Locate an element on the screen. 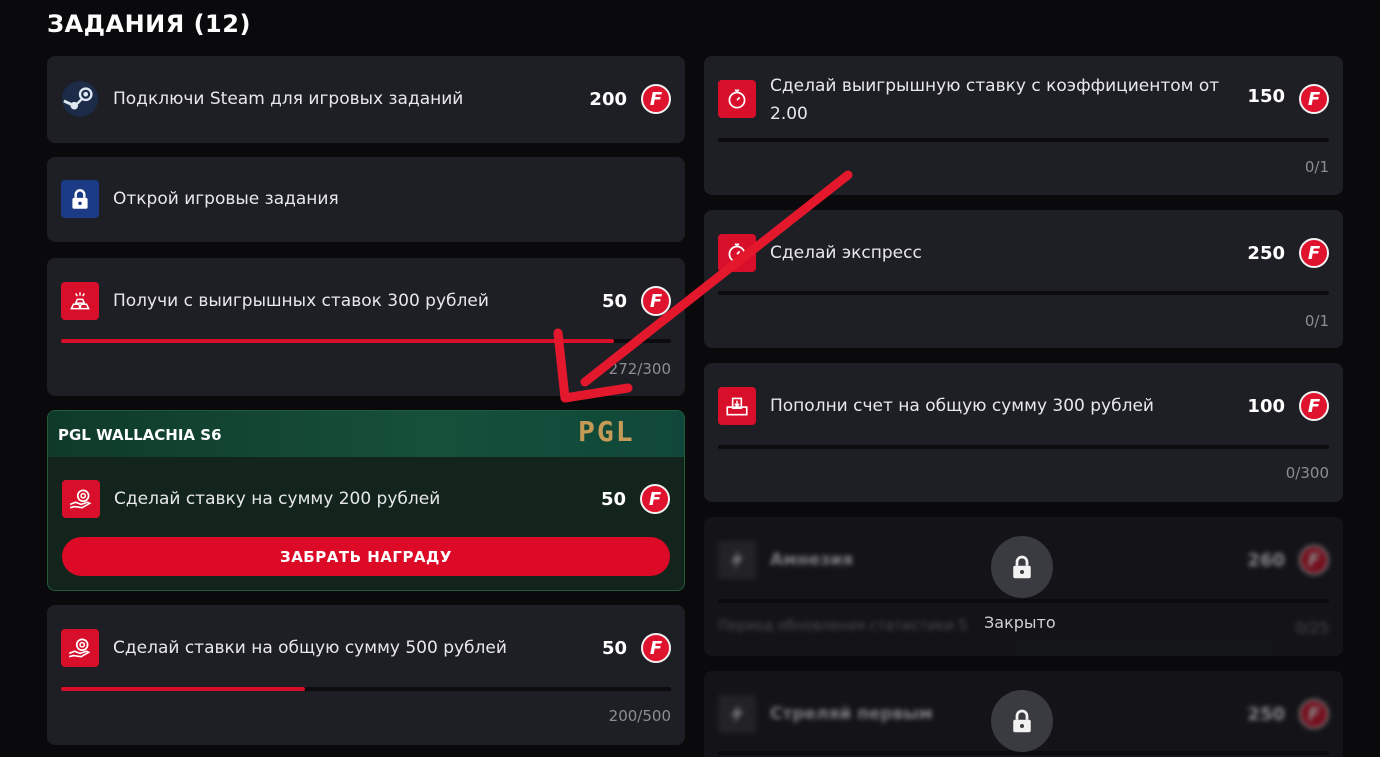 This screenshot has width=1380, height=757. progress-count: 272/300 is located at coordinates (639, 369).